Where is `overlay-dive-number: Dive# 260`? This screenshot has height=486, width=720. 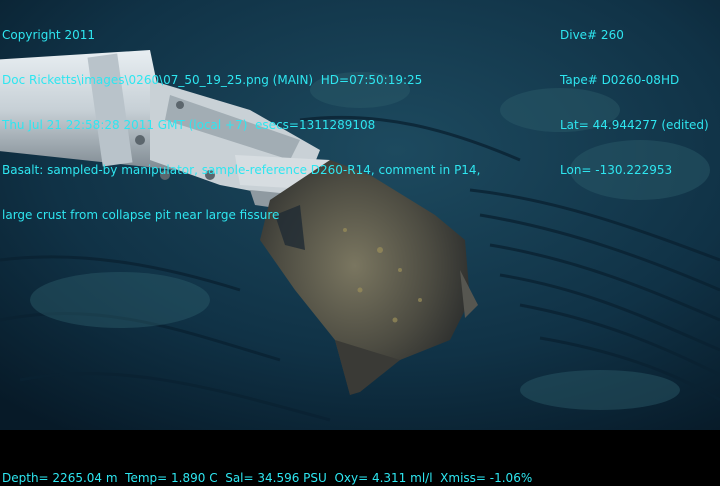 overlay-dive-number: Dive# 260 is located at coordinates (592, 35).